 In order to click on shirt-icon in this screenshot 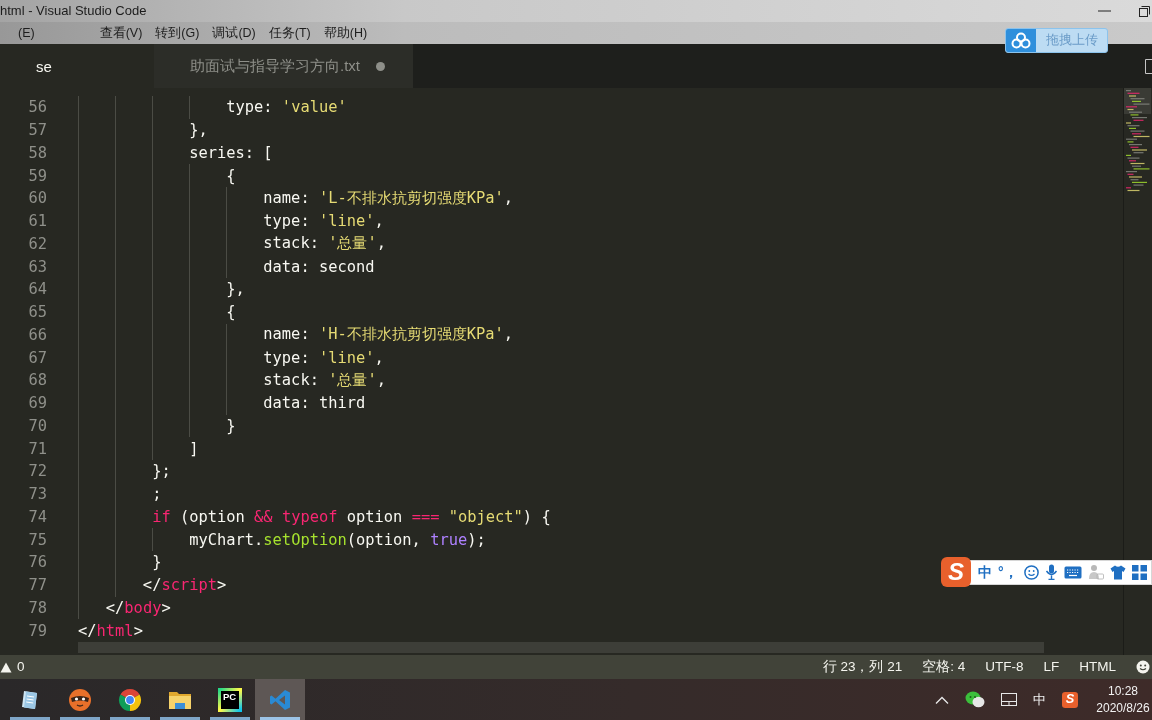, I will do `click(1117, 572)`.